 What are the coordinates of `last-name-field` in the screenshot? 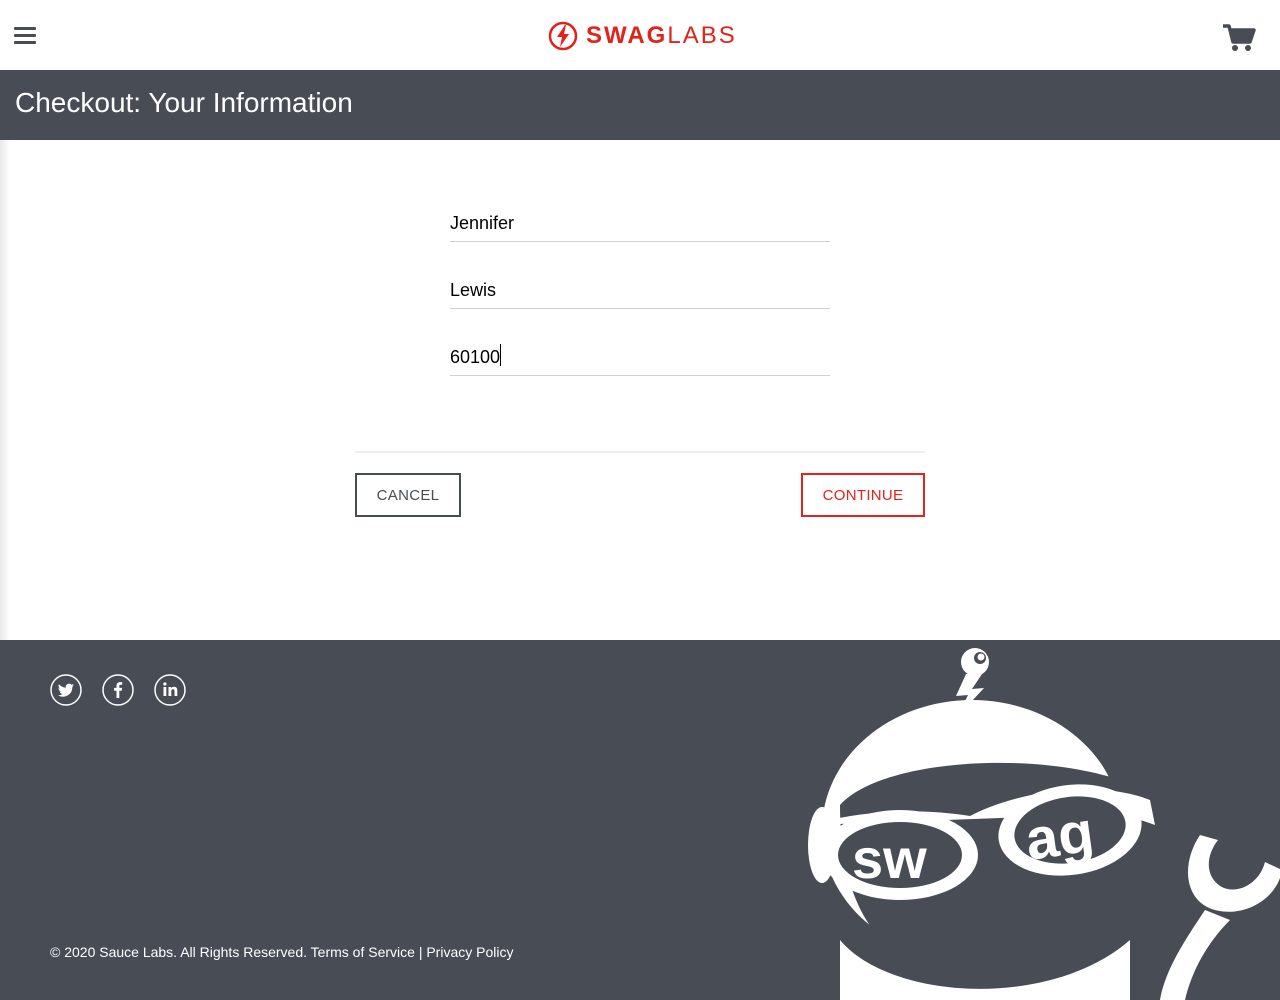 It's located at (640, 291).